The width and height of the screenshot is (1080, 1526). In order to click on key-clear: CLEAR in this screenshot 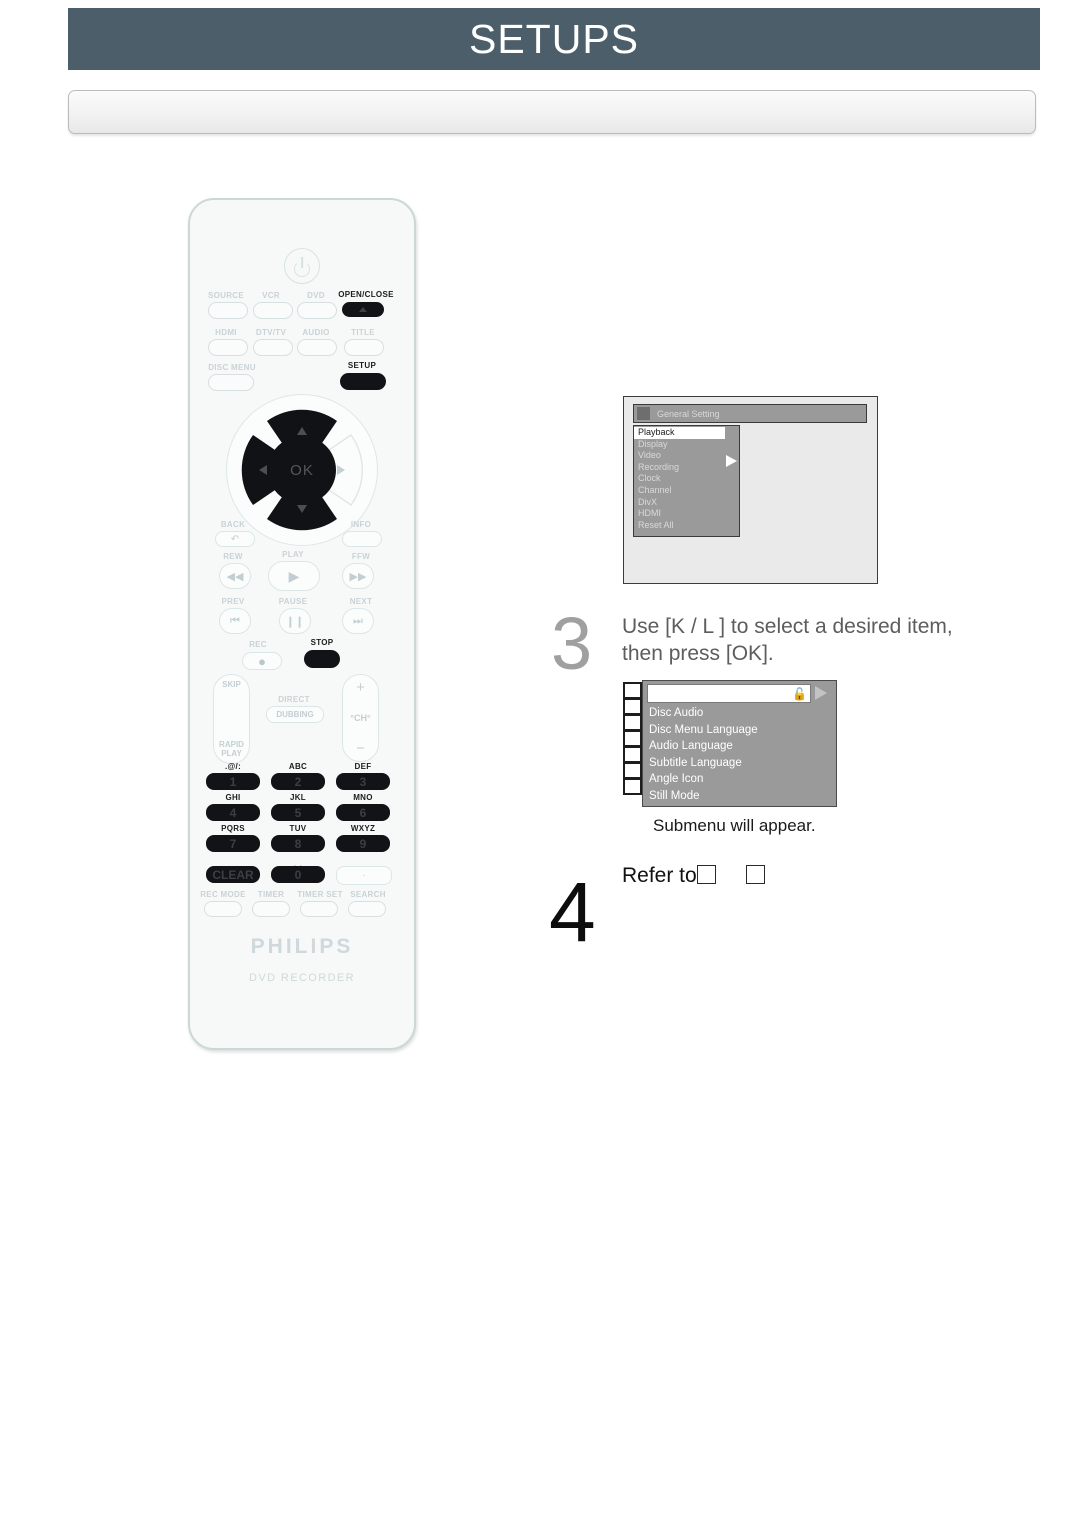, I will do `click(233, 874)`.